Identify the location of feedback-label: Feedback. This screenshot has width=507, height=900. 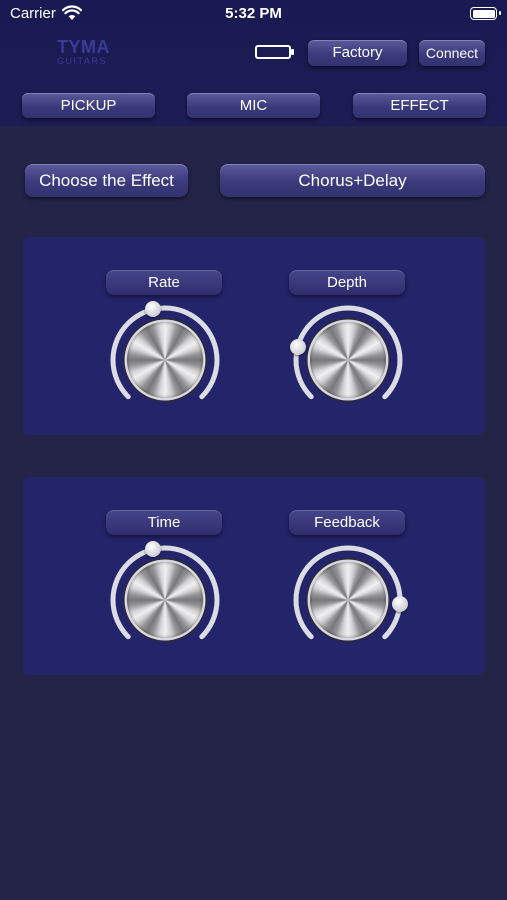
(347, 522).